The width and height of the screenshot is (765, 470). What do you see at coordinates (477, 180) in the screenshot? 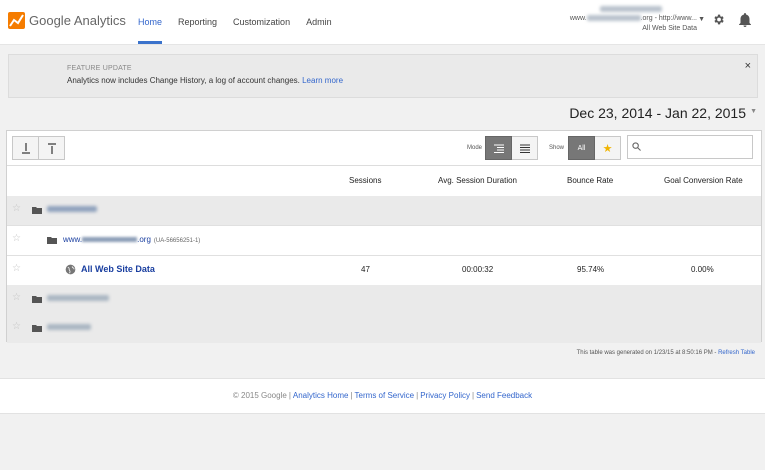
I see `col-avg-session-duration: Avg. Session Duration` at bounding box center [477, 180].